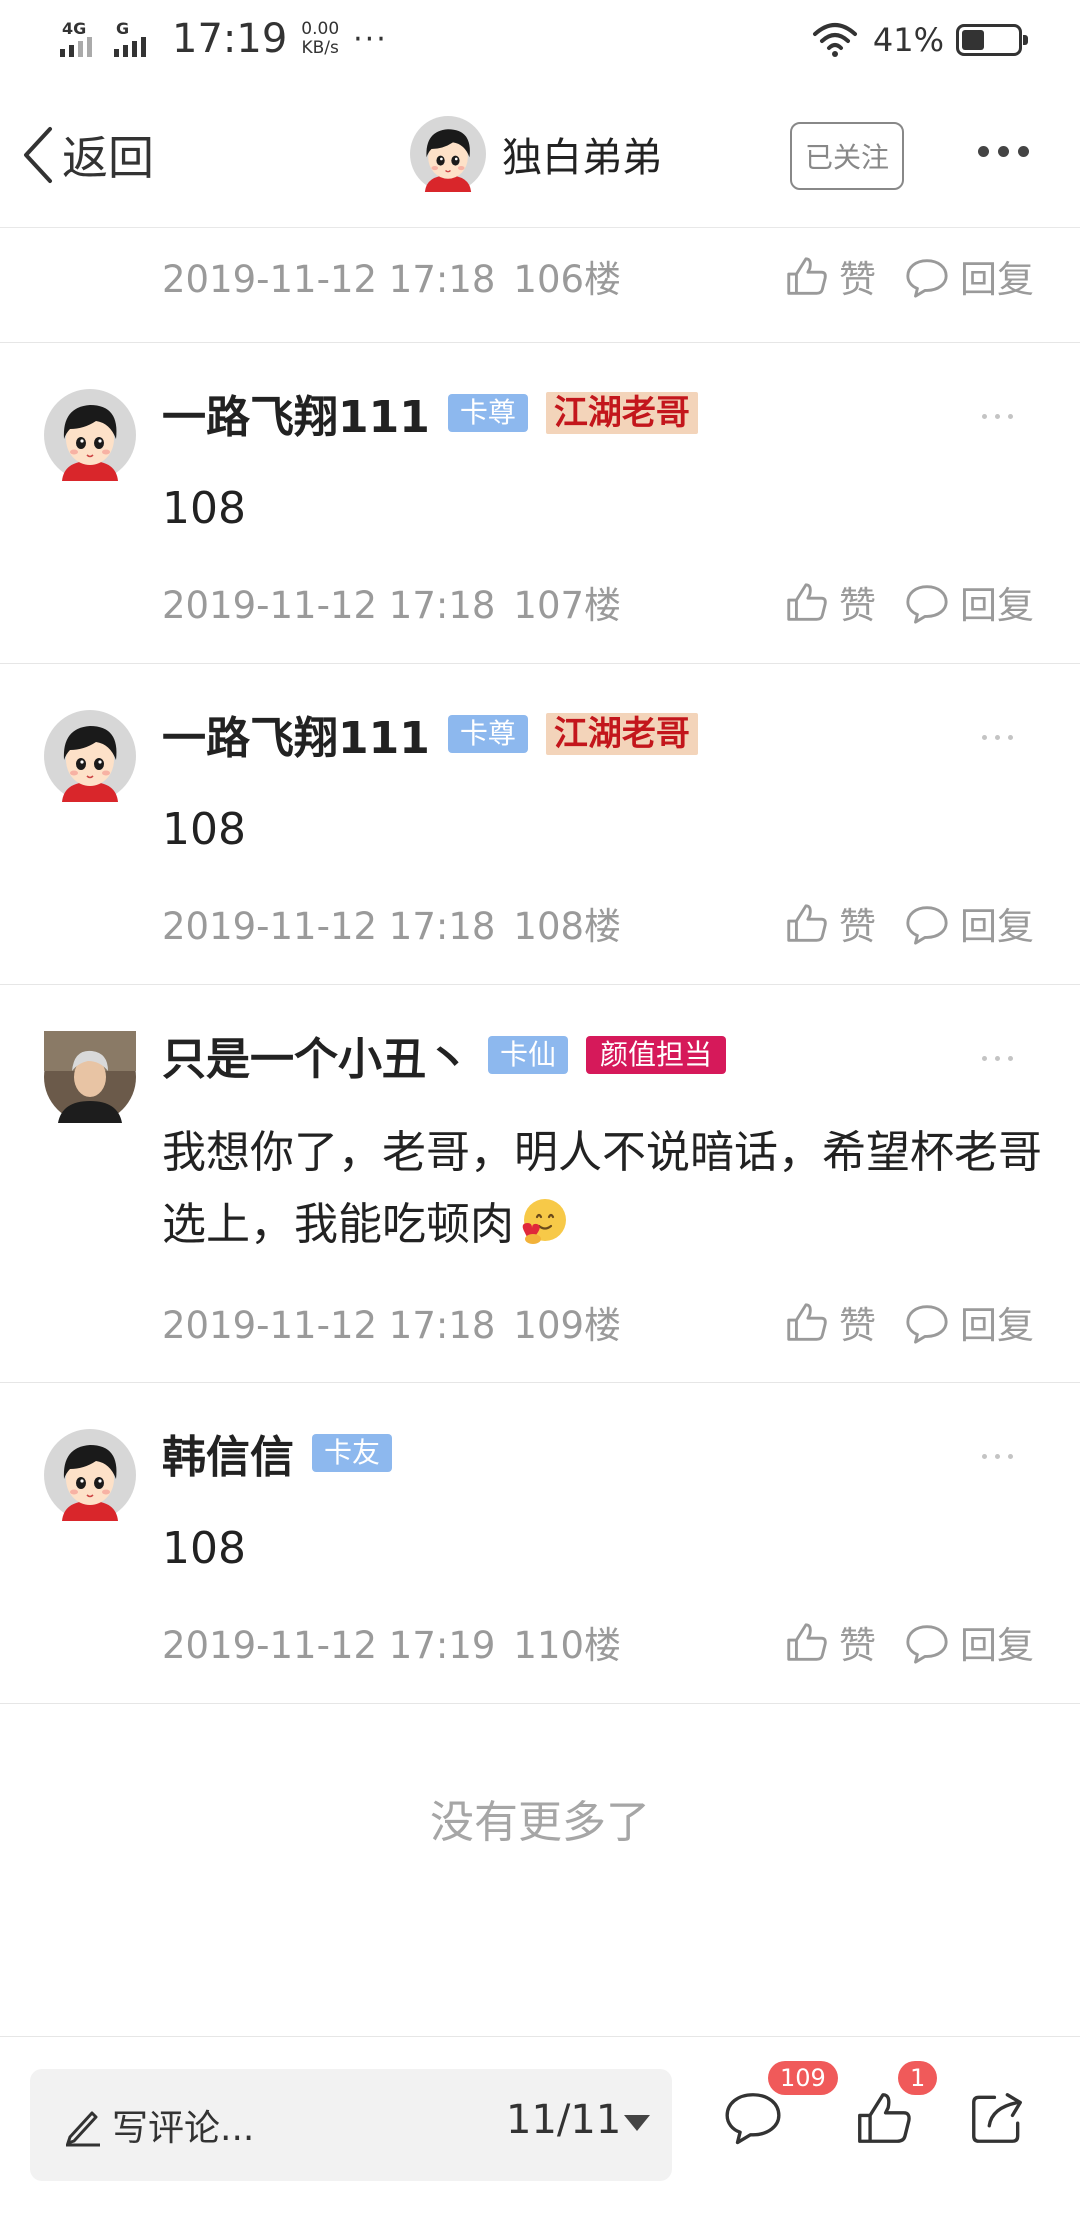 The width and height of the screenshot is (1080, 2214). Describe the element at coordinates (895, 2107) in the screenshot. I see `like-post-button: 1` at that location.